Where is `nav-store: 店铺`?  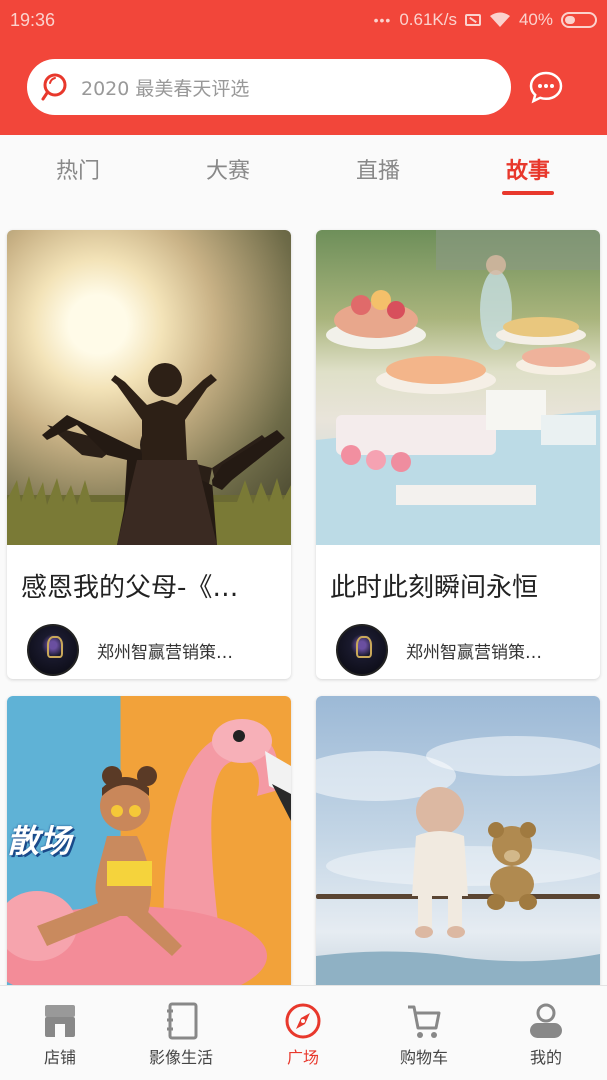
nav-store: 店铺 is located at coordinates (60, 1033).